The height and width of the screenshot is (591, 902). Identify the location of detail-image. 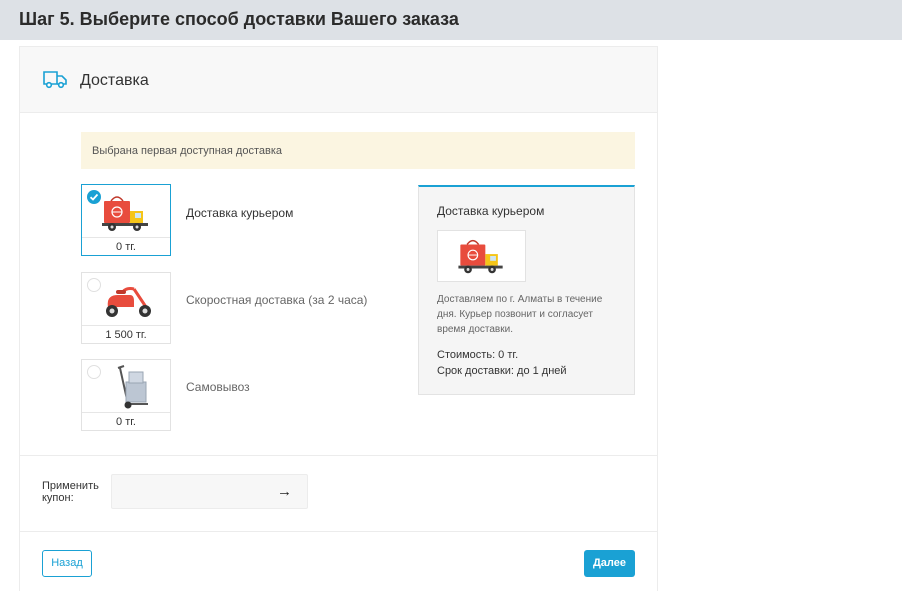
(481, 256).